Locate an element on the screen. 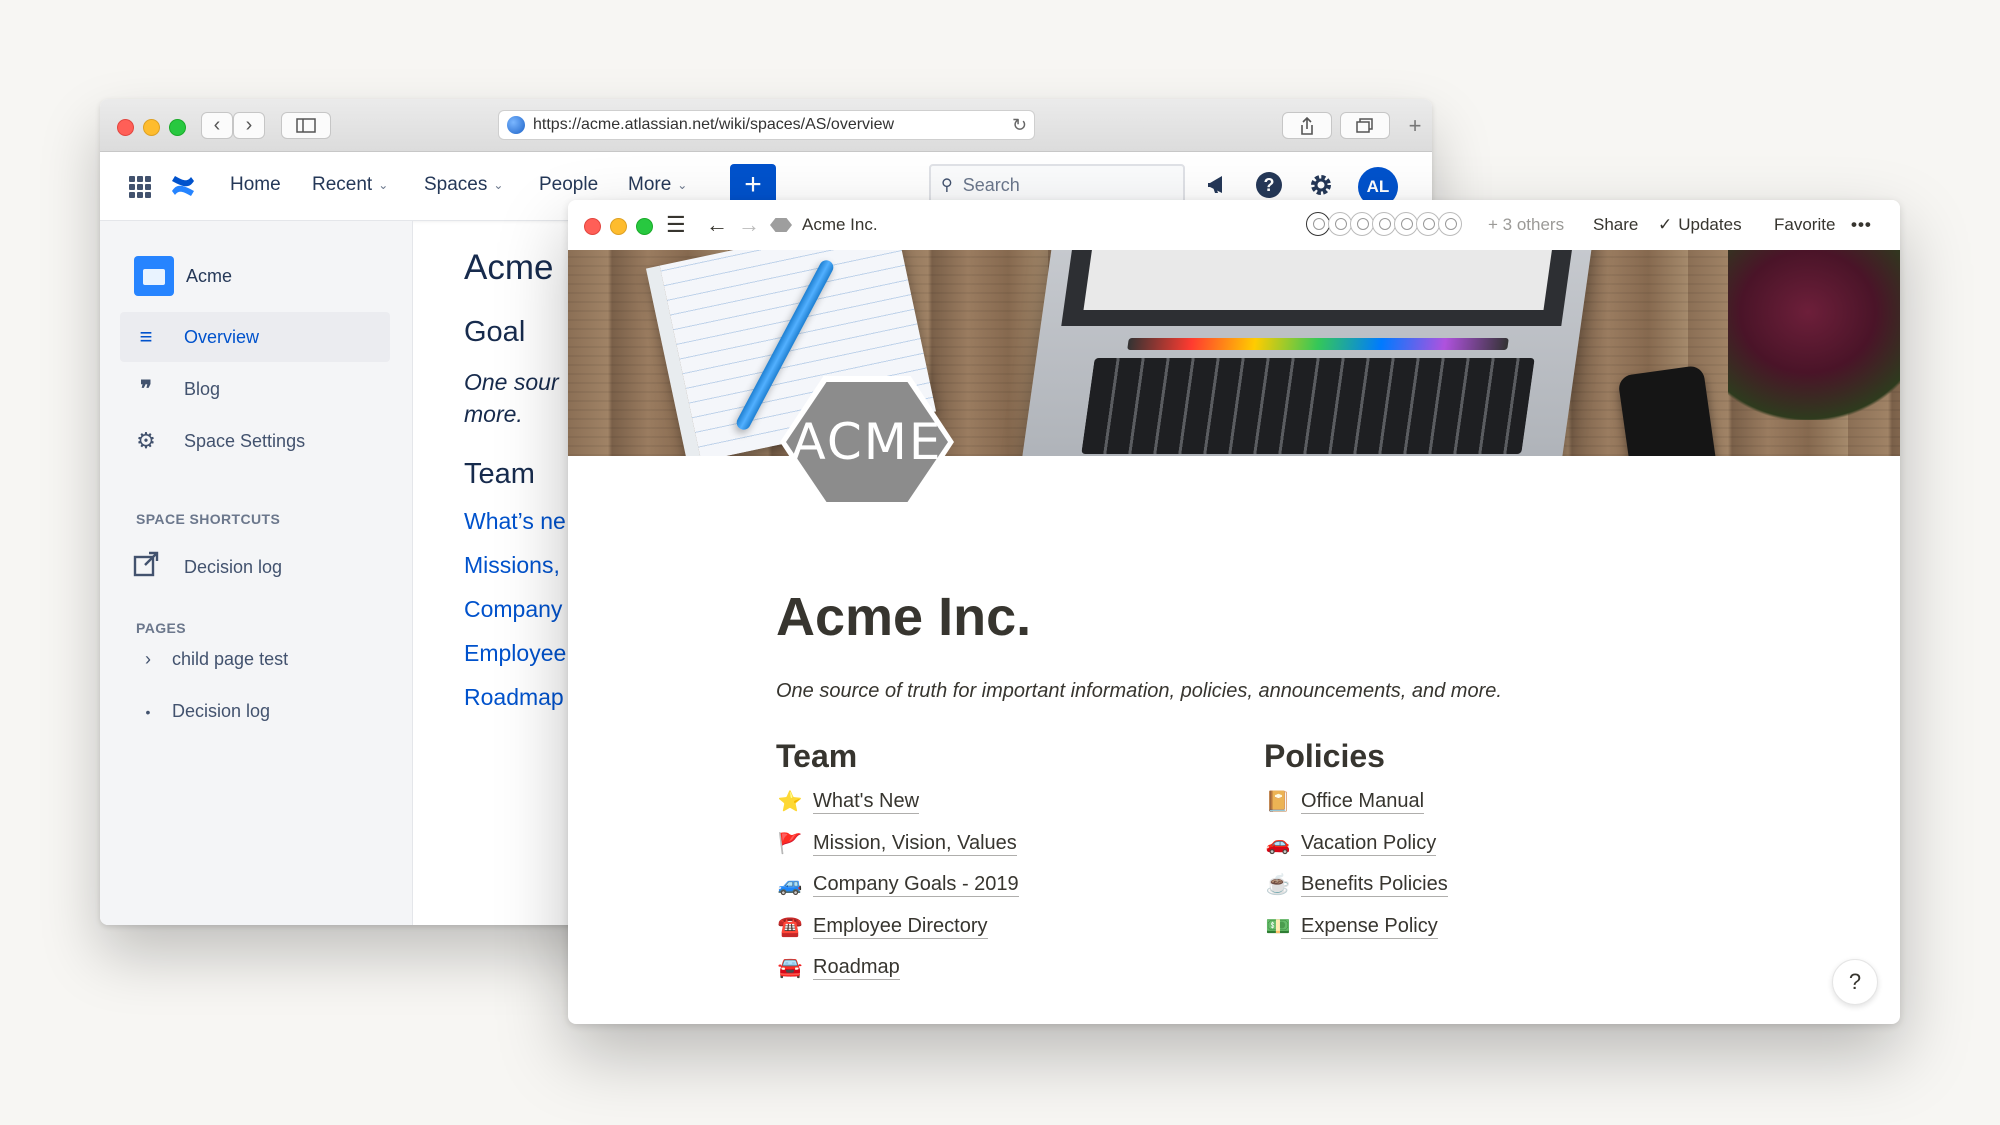  plus-icon: + is located at coordinates (1415, 125).